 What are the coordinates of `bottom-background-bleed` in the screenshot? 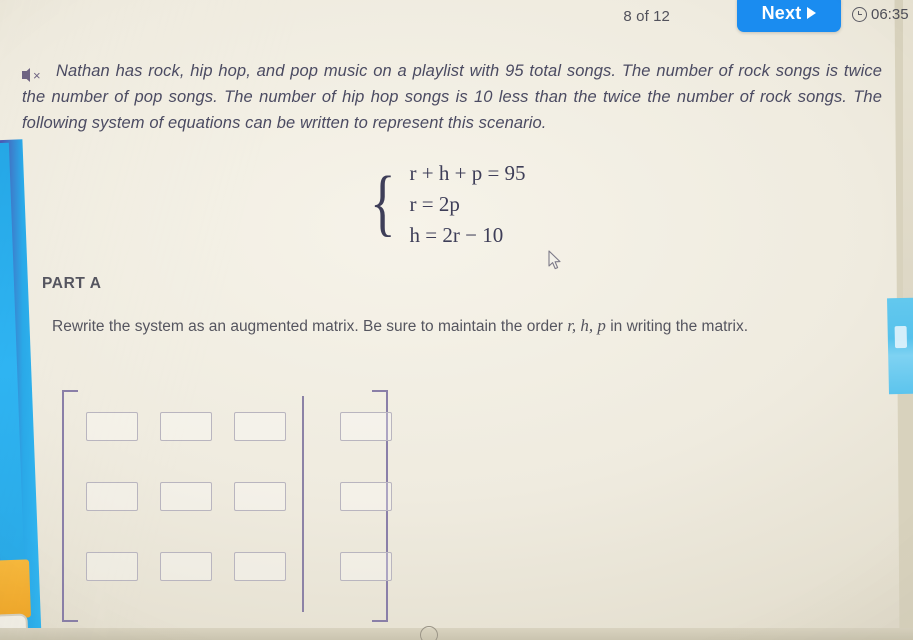 It's located at (456, 634).